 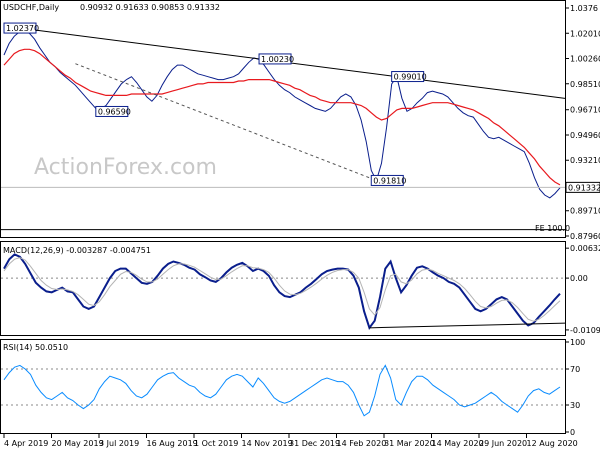 I want to click on last-price-text: 0.91332, so click(x=584, y=187).